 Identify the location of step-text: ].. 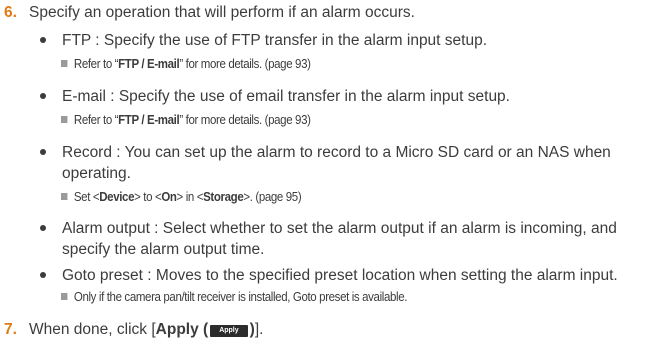
(259, 329).